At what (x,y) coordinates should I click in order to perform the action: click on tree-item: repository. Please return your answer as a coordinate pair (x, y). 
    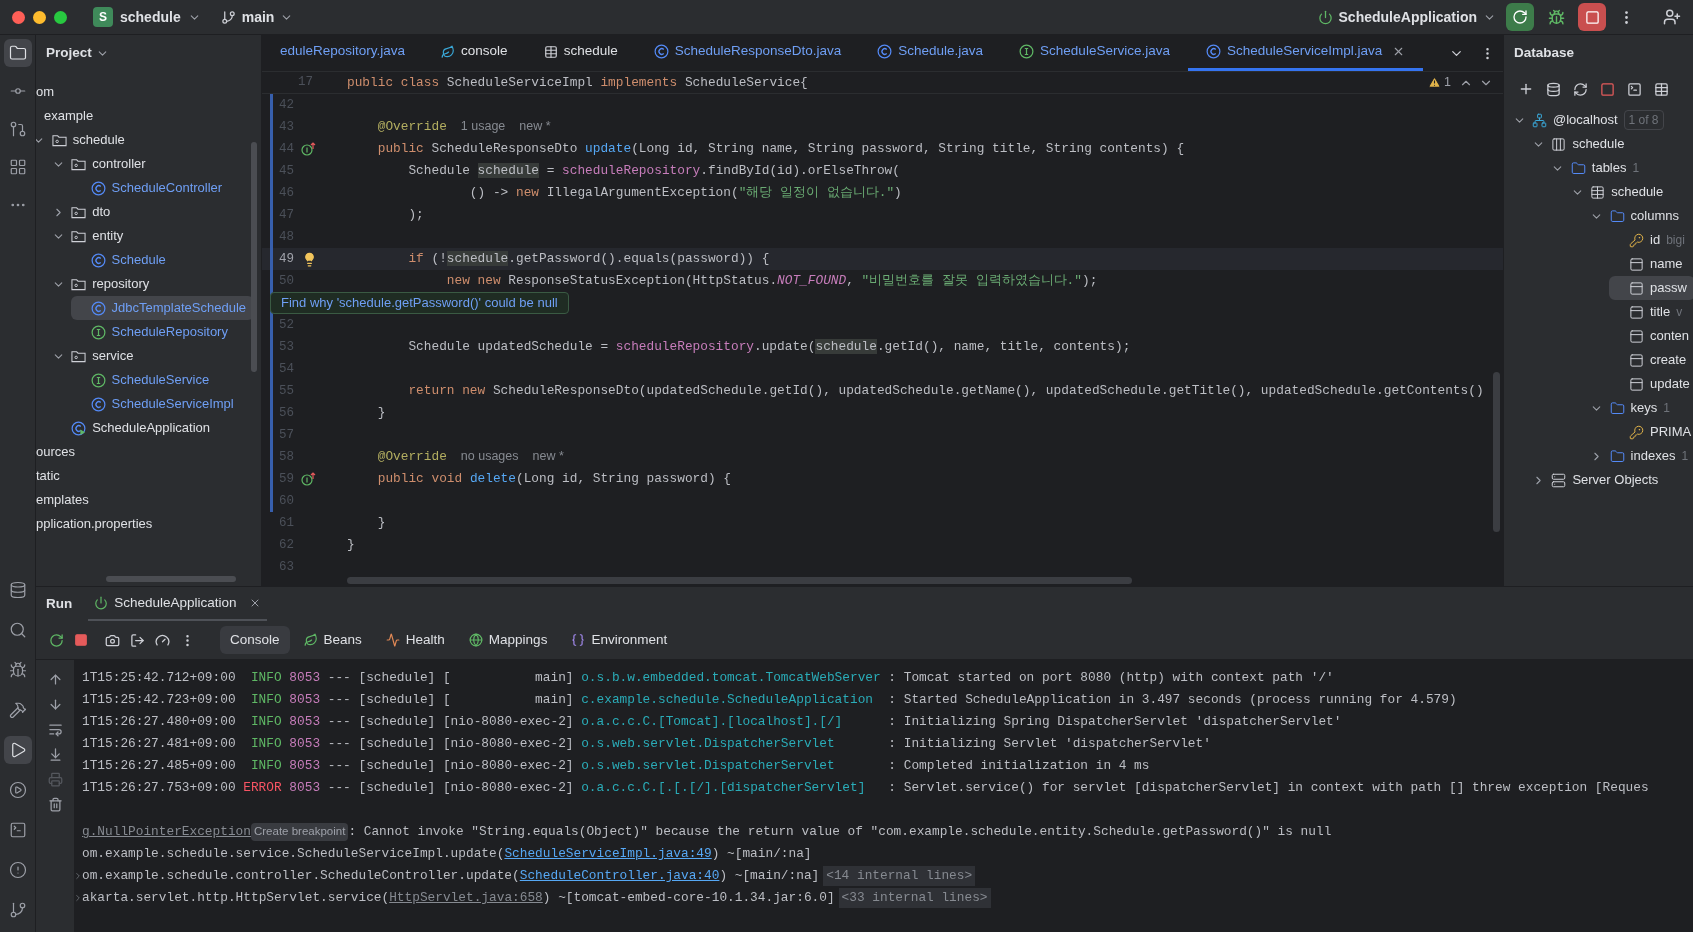
    Looking at the image, I should click on (104, 284).